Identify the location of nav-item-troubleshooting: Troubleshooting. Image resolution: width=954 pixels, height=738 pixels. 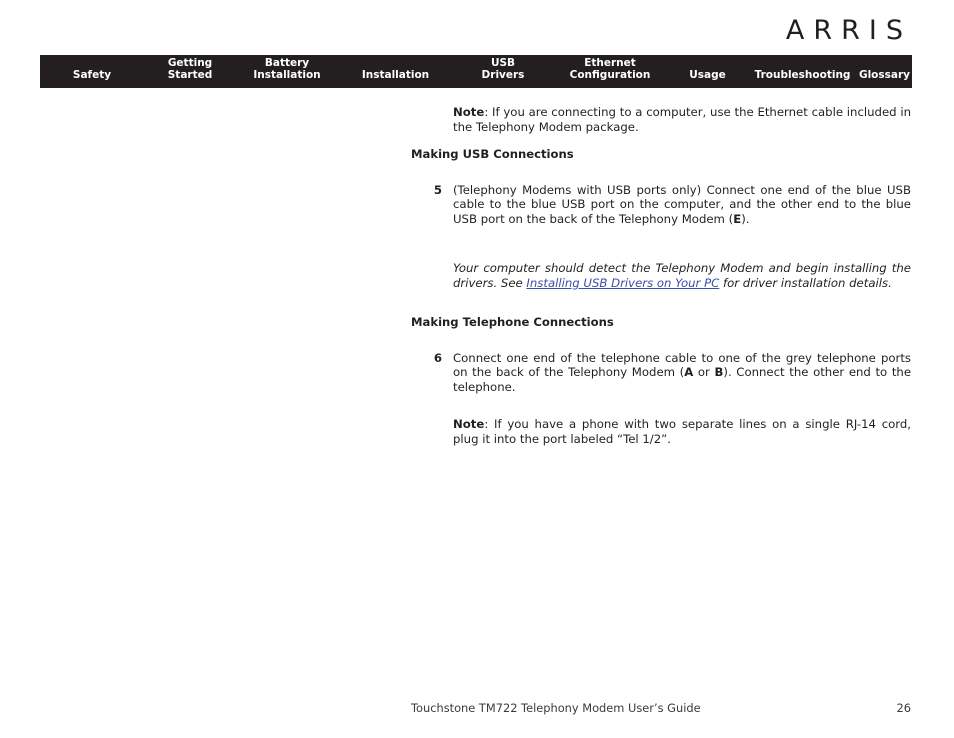
(802, 78).